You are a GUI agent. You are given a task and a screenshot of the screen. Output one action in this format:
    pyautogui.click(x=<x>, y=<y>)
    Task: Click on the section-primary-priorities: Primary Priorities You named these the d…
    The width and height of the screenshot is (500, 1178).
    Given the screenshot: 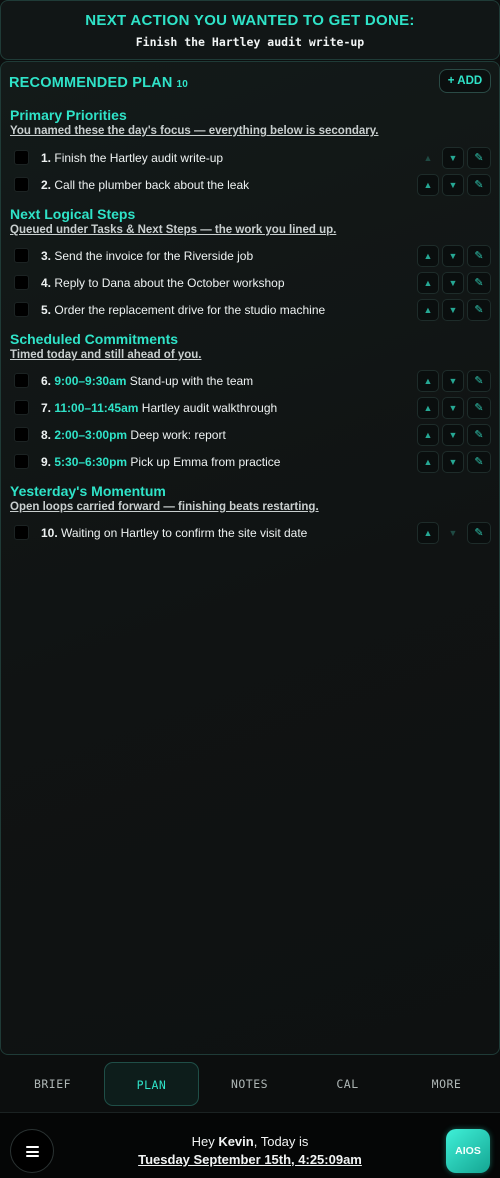 What is the action you would take?
    pyautogui.click(x=250, y=122)
    